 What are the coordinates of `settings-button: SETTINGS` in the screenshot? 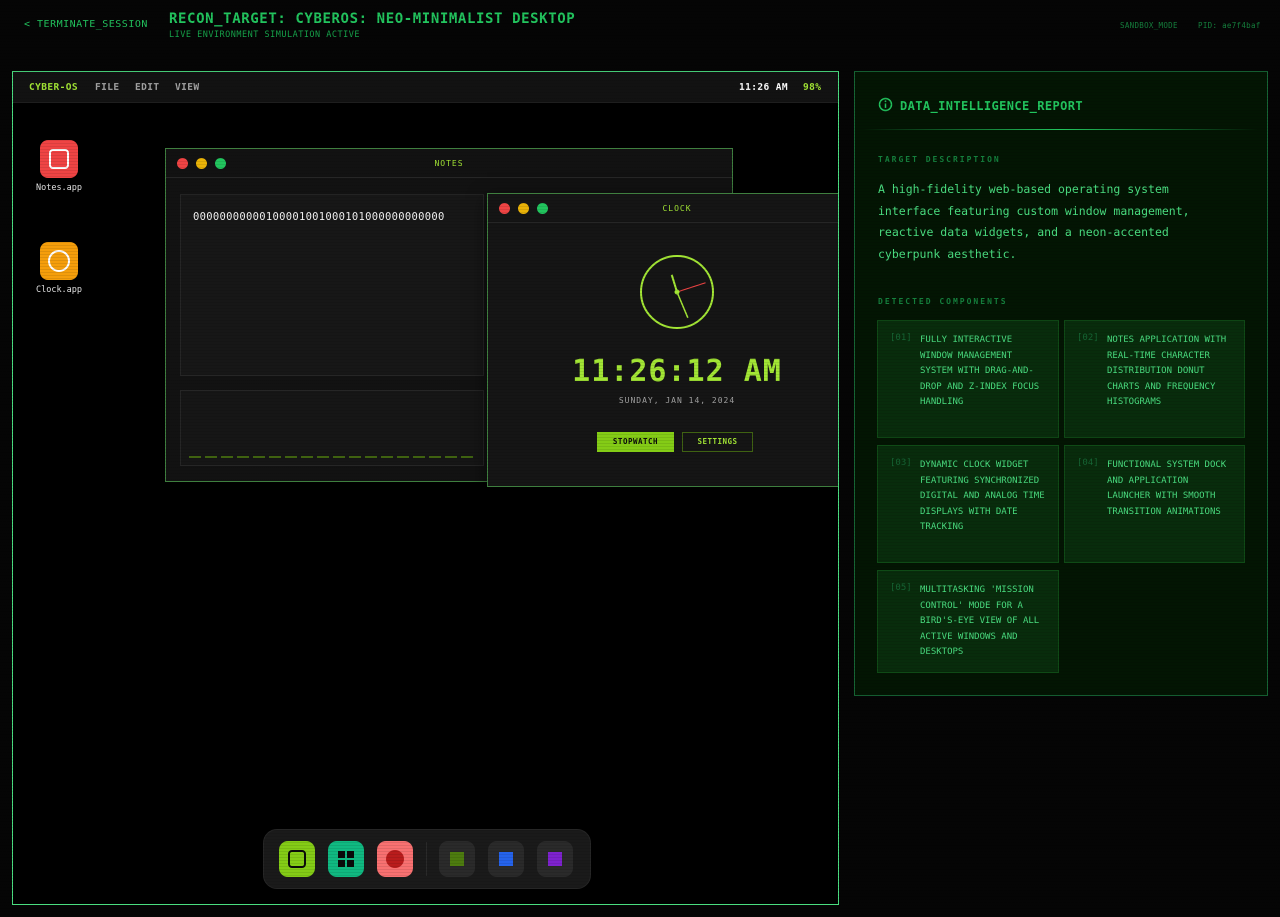 It's located at (717, 442).